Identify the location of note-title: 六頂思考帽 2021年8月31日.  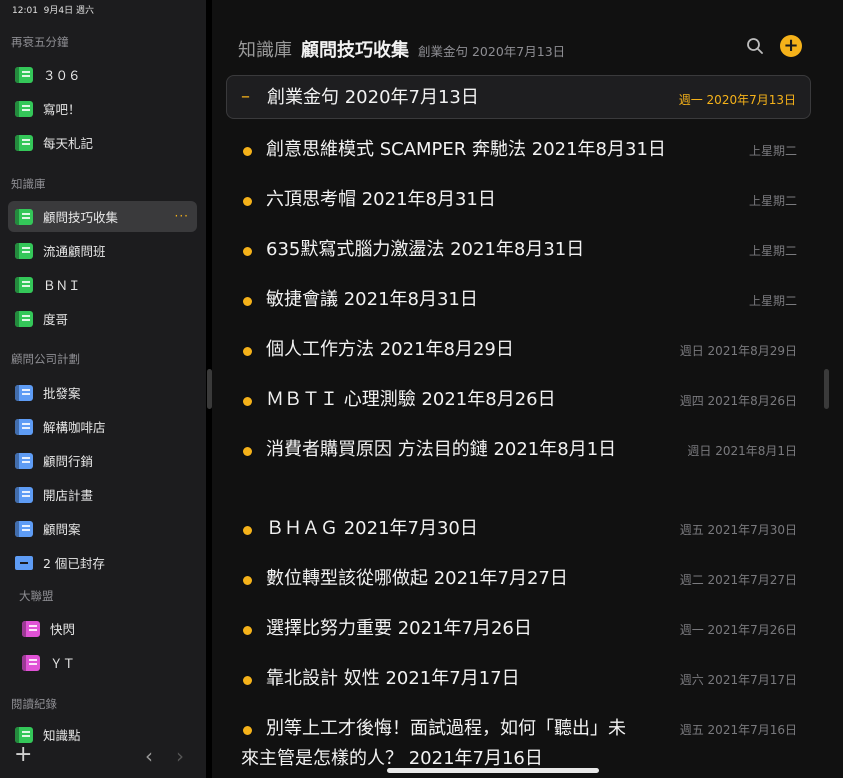
(381, 199).